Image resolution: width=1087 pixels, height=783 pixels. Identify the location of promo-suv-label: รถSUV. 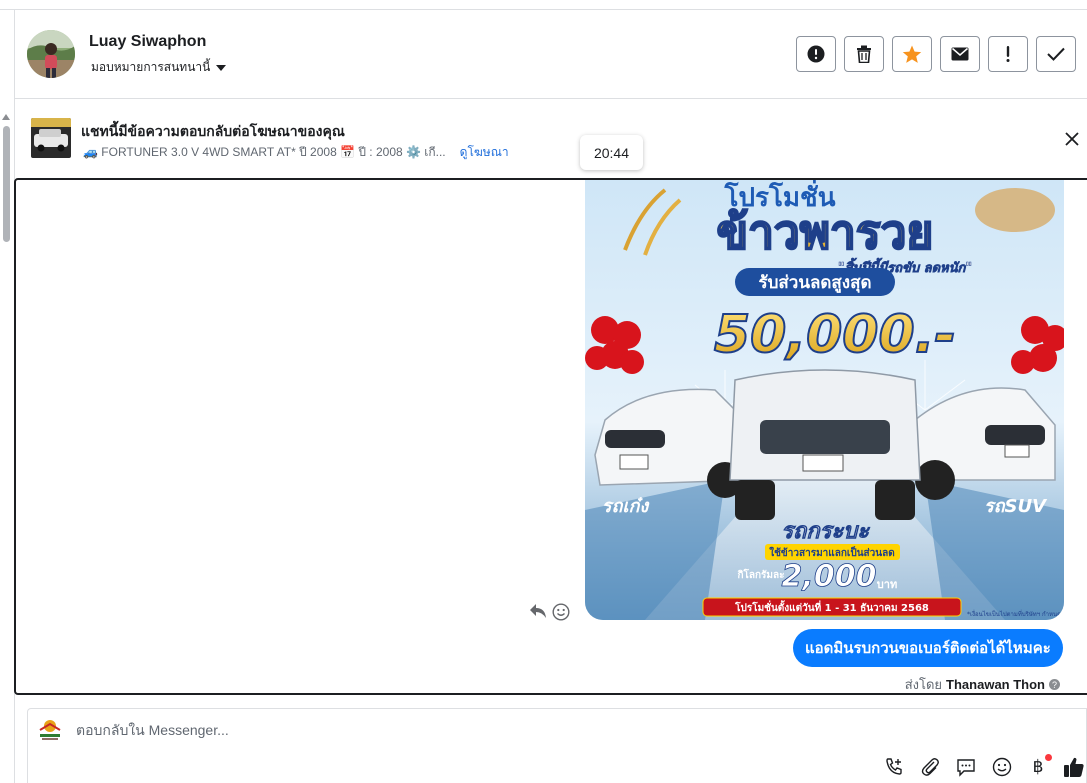
(1016, 506).